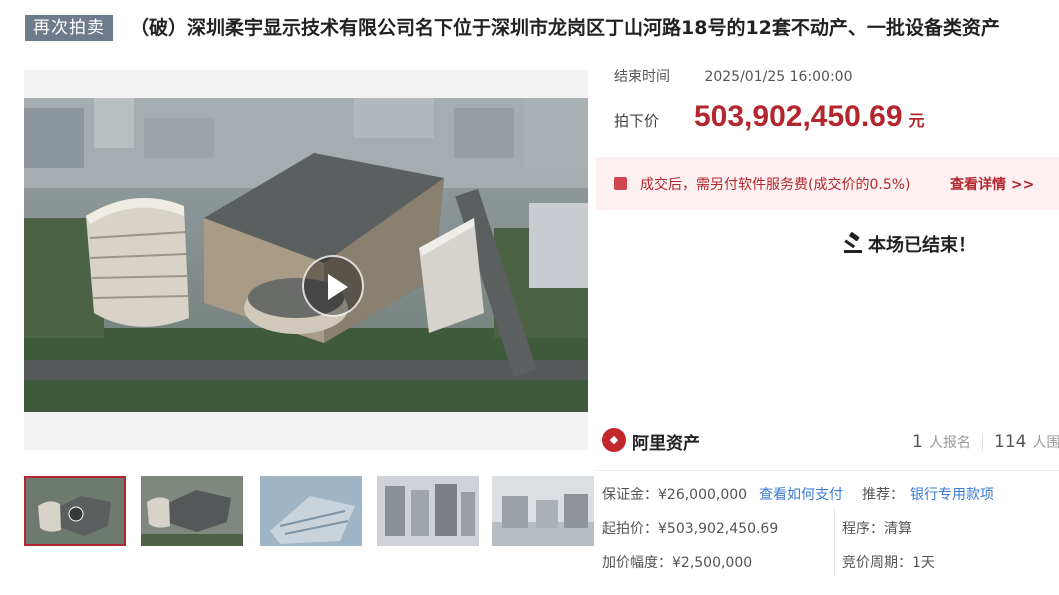 This screenshot has width=1059, height=595. Describe the element at coordinates (801, 494) in the screenshot. I see `how-to-pay-link: 查看如何支付` at that location.